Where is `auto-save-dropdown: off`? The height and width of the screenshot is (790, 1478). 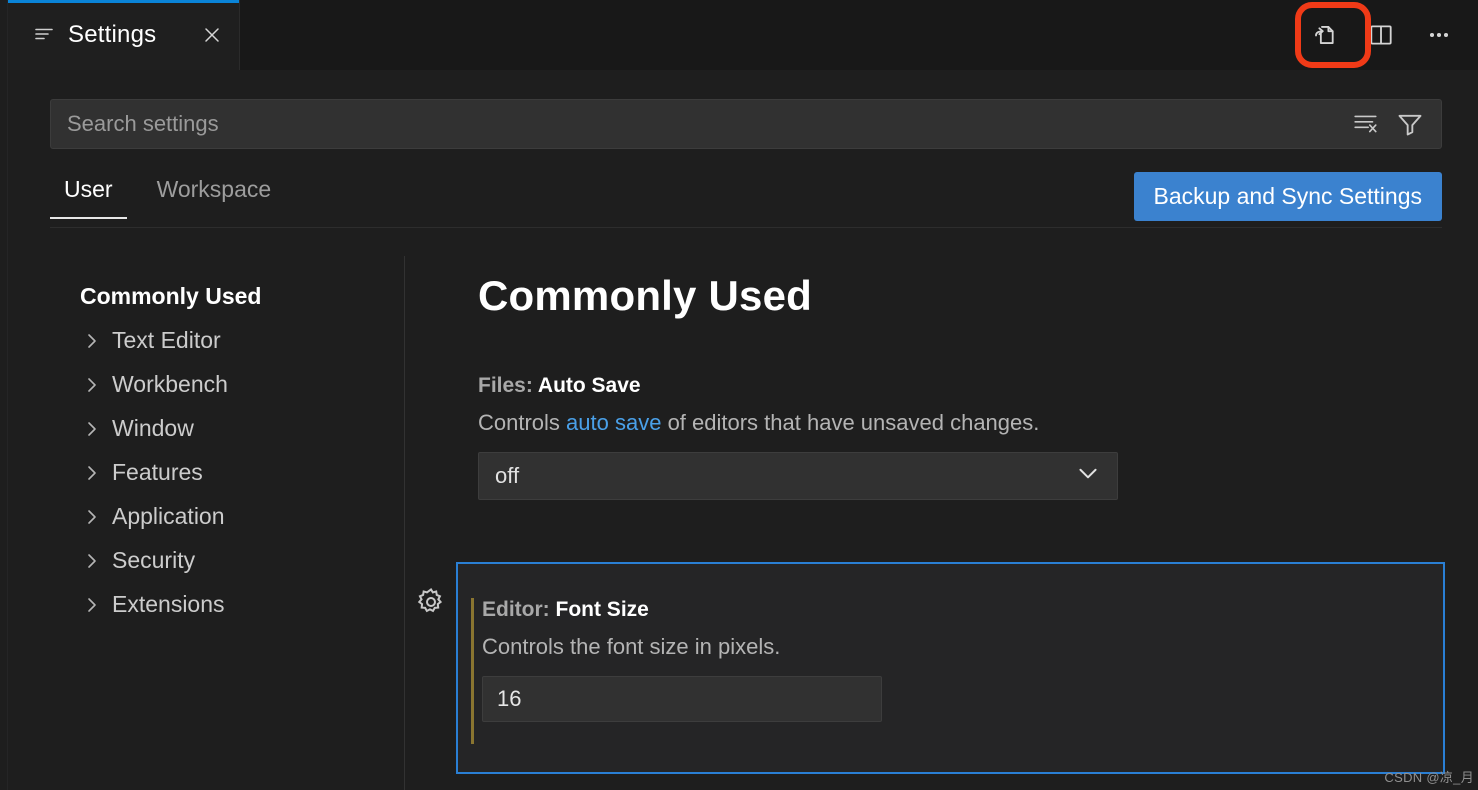 auto-save-dropdown: off is located at coordinates (798, 476).